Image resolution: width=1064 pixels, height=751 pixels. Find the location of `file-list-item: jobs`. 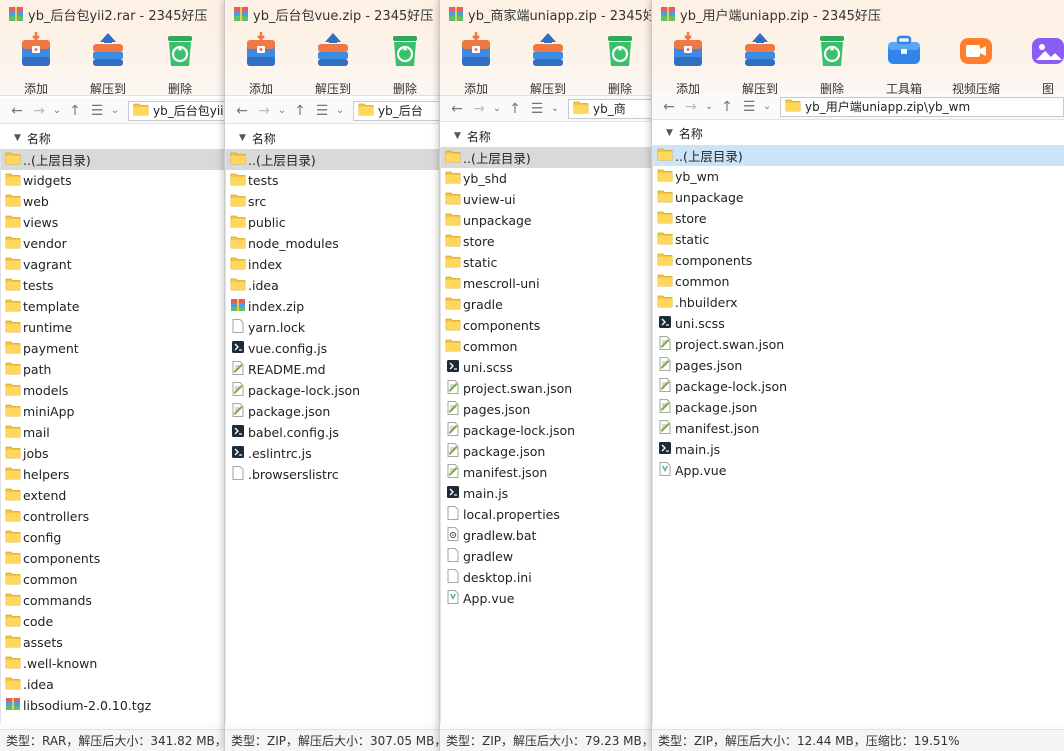

file-list-item: jobs is located at coordinates (113, 453).